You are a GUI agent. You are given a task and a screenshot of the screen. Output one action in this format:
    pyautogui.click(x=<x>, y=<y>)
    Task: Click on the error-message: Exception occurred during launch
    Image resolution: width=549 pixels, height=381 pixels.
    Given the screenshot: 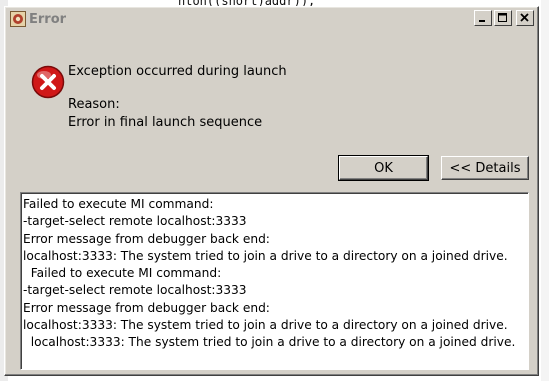 What is the action you would take?
    pyautogui.click(x=177, y=71)
    